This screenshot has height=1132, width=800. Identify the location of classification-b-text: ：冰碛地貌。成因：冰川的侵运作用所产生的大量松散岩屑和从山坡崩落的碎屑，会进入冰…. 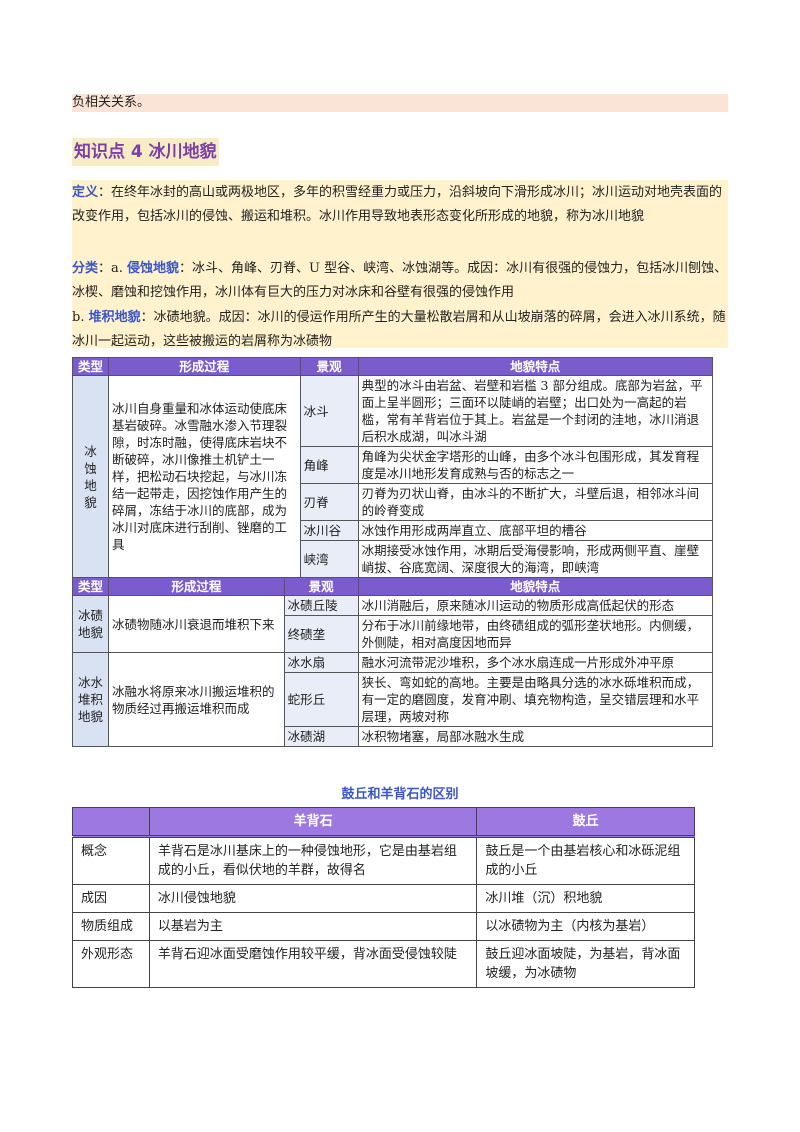
(399, 329).